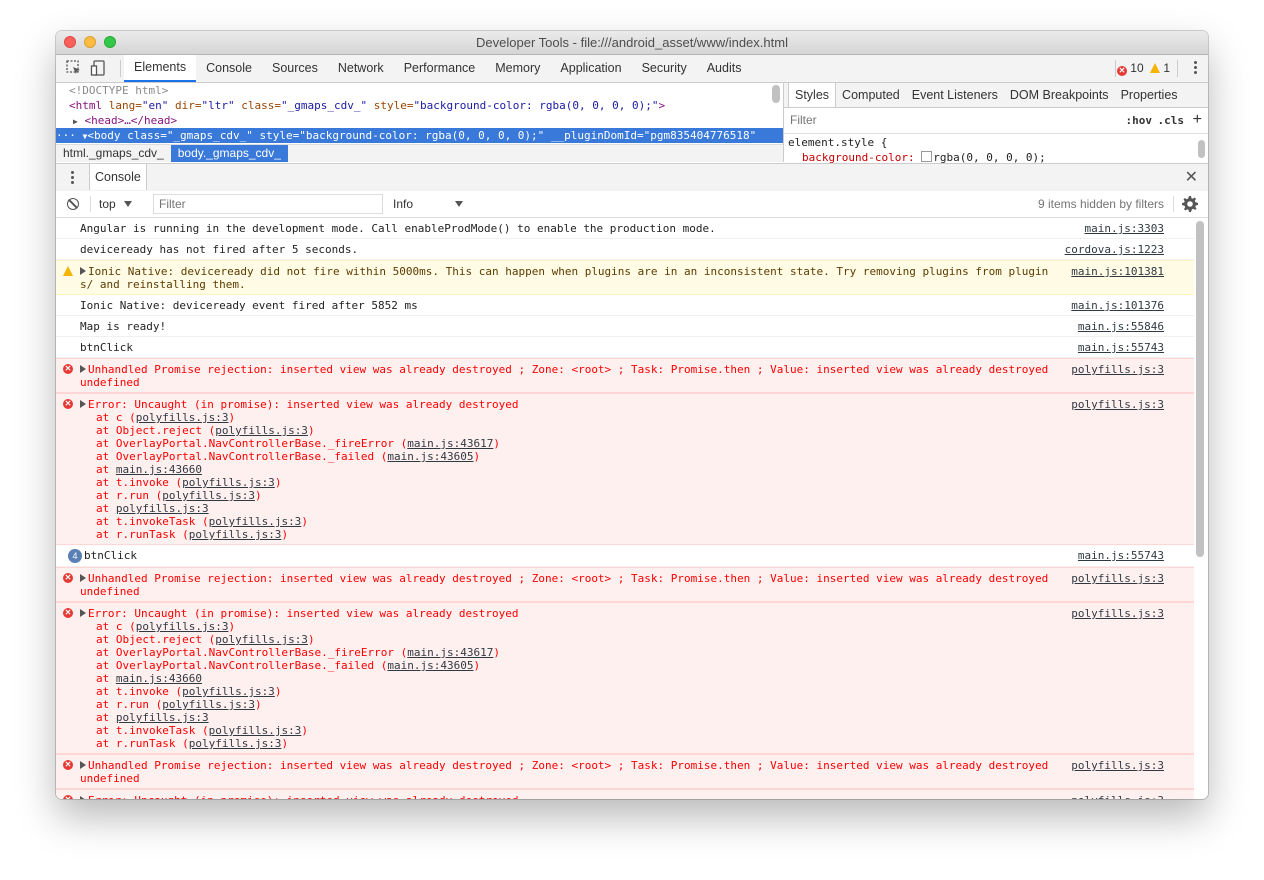 This screenshot has height=880, width=1264. What do you see at coordinates (955, 95) in the screenshot?
I see `tab-event-listeners: Event Listeners` at bounding box center [955, 95].